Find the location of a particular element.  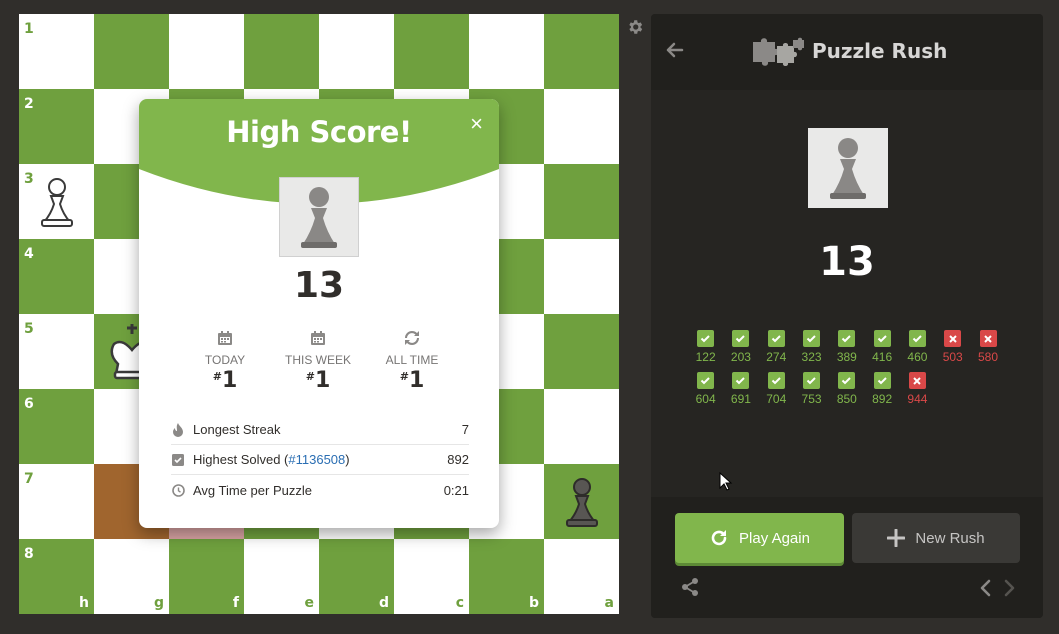

calendar-icon is located at coordinates (318, 338).